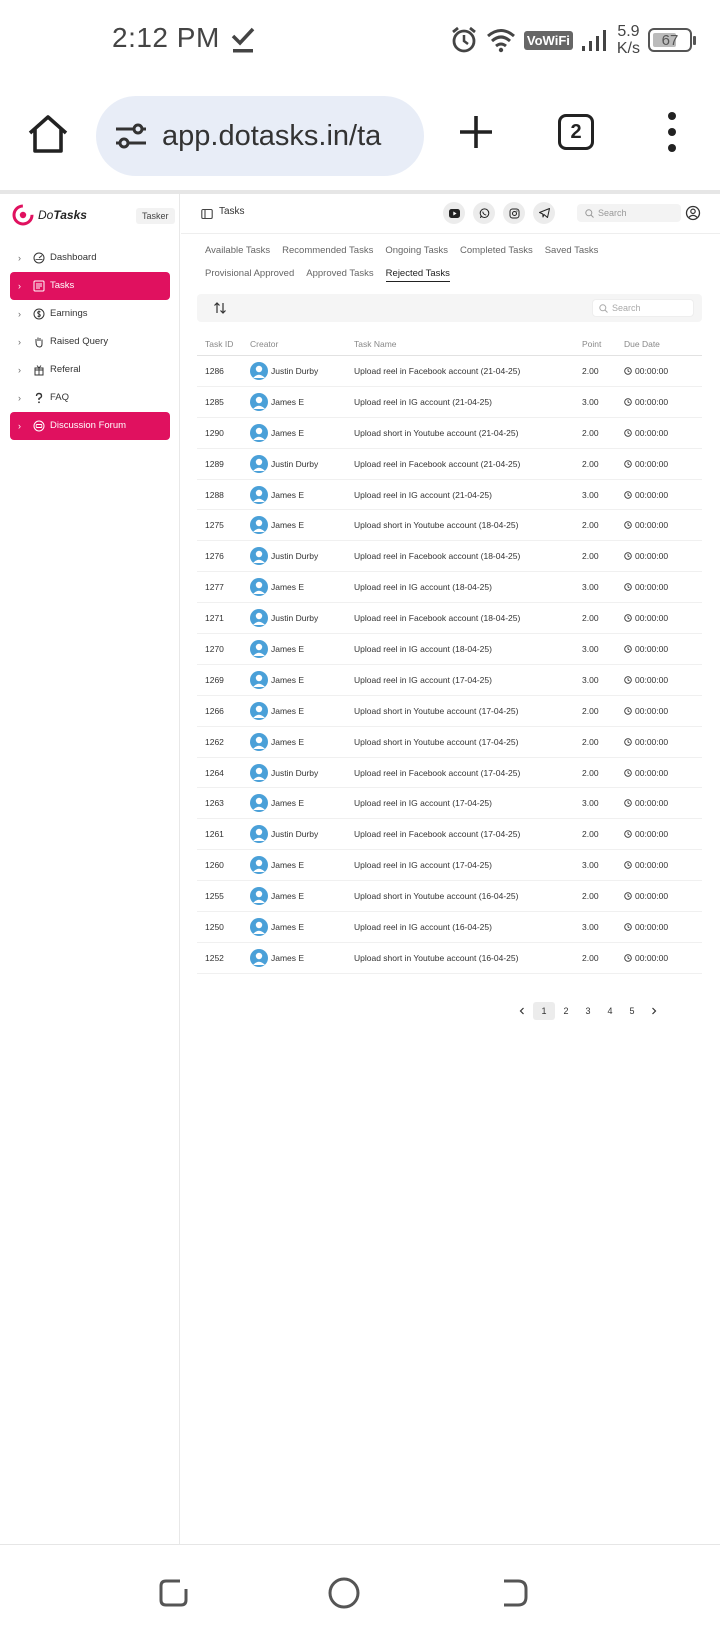 This screenshot has width=720, height=1640. I want to click on new-tab-icon, so click(476, 132).